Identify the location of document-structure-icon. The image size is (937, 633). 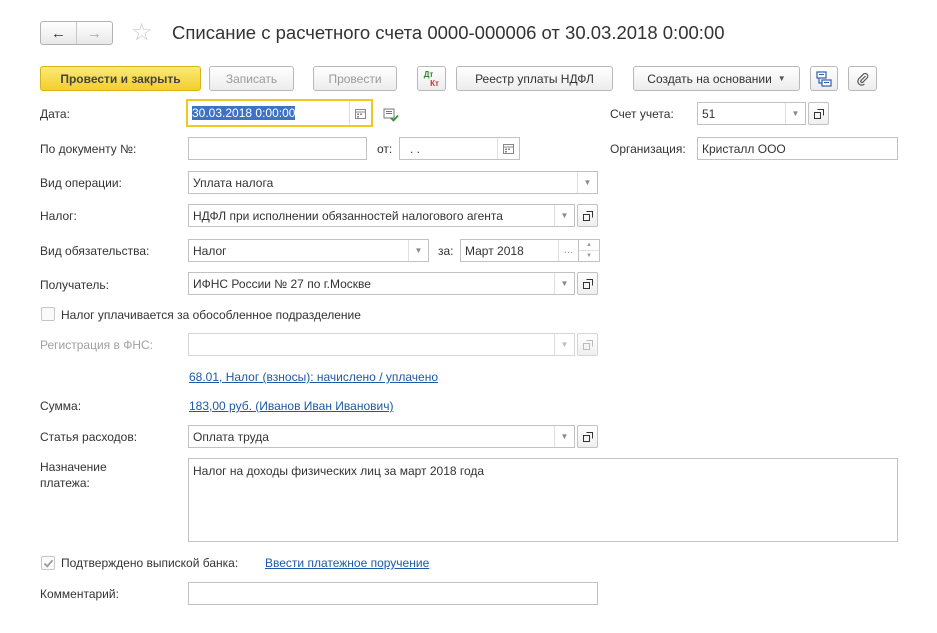
(824, 78).